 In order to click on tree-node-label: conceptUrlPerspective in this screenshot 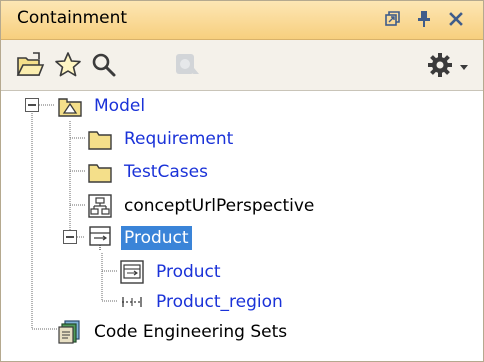, I will do `click(219, 206)`.